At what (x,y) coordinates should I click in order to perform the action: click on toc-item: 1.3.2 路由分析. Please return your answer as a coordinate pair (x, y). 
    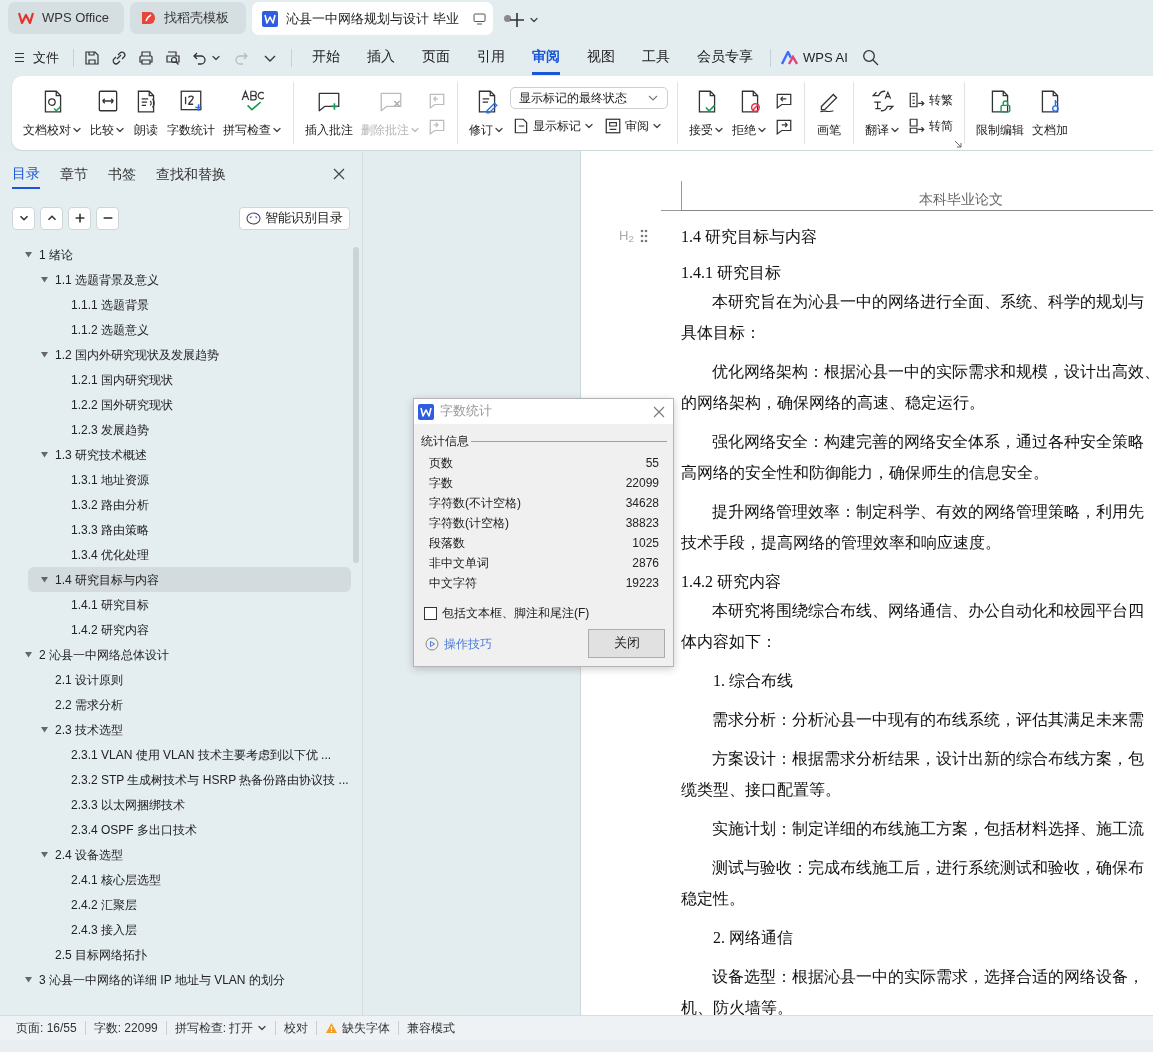
    Looking at the image, I should click on (161, 504).